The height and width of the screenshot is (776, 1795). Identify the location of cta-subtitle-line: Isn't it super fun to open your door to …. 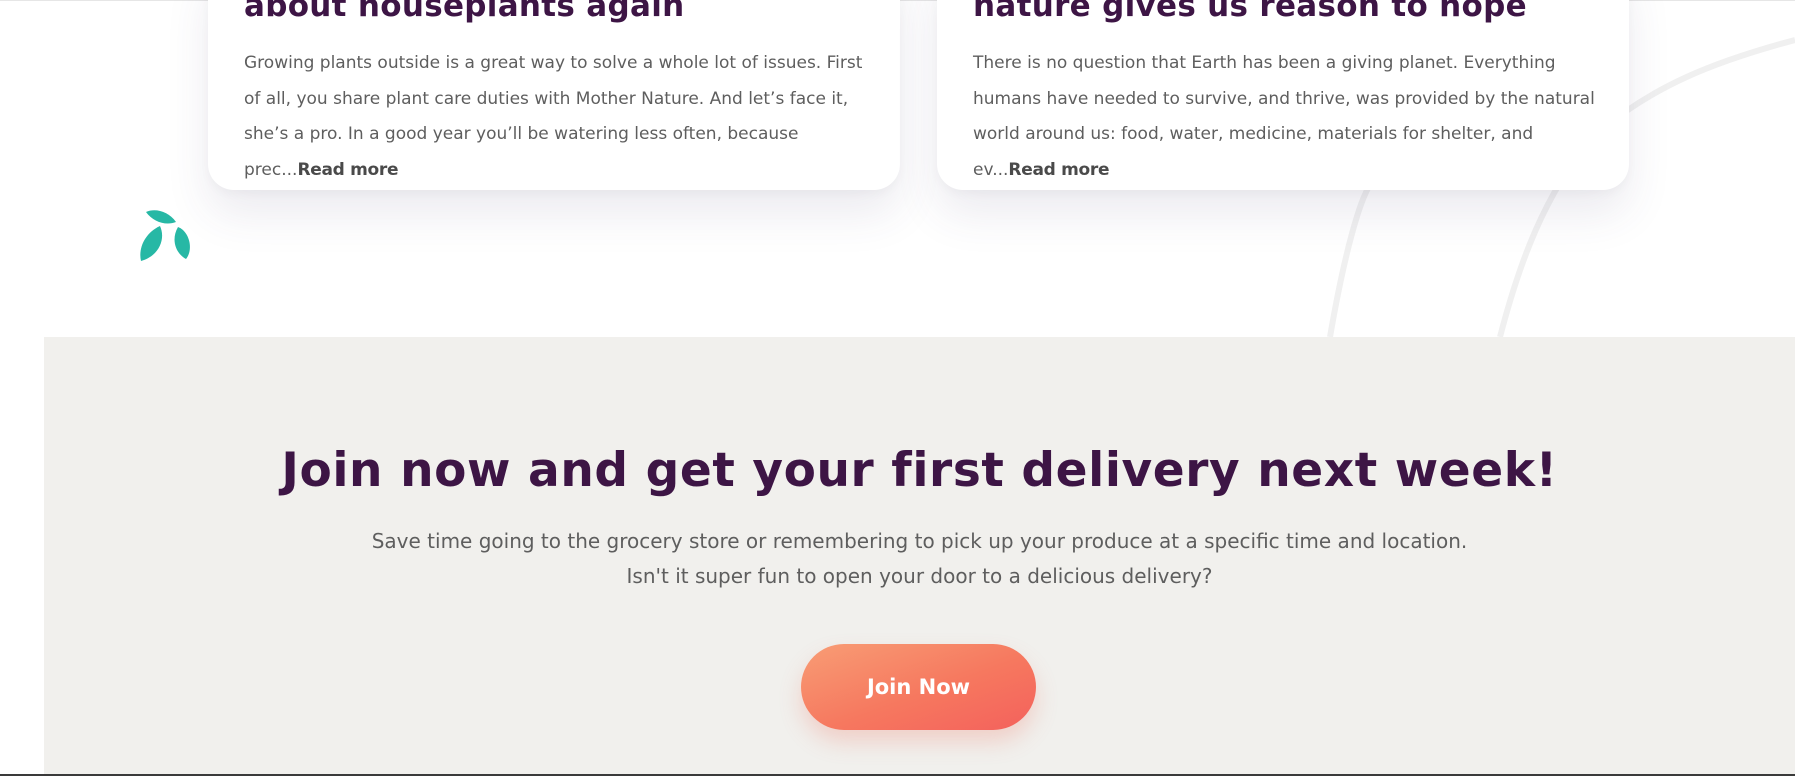
(919, 576).